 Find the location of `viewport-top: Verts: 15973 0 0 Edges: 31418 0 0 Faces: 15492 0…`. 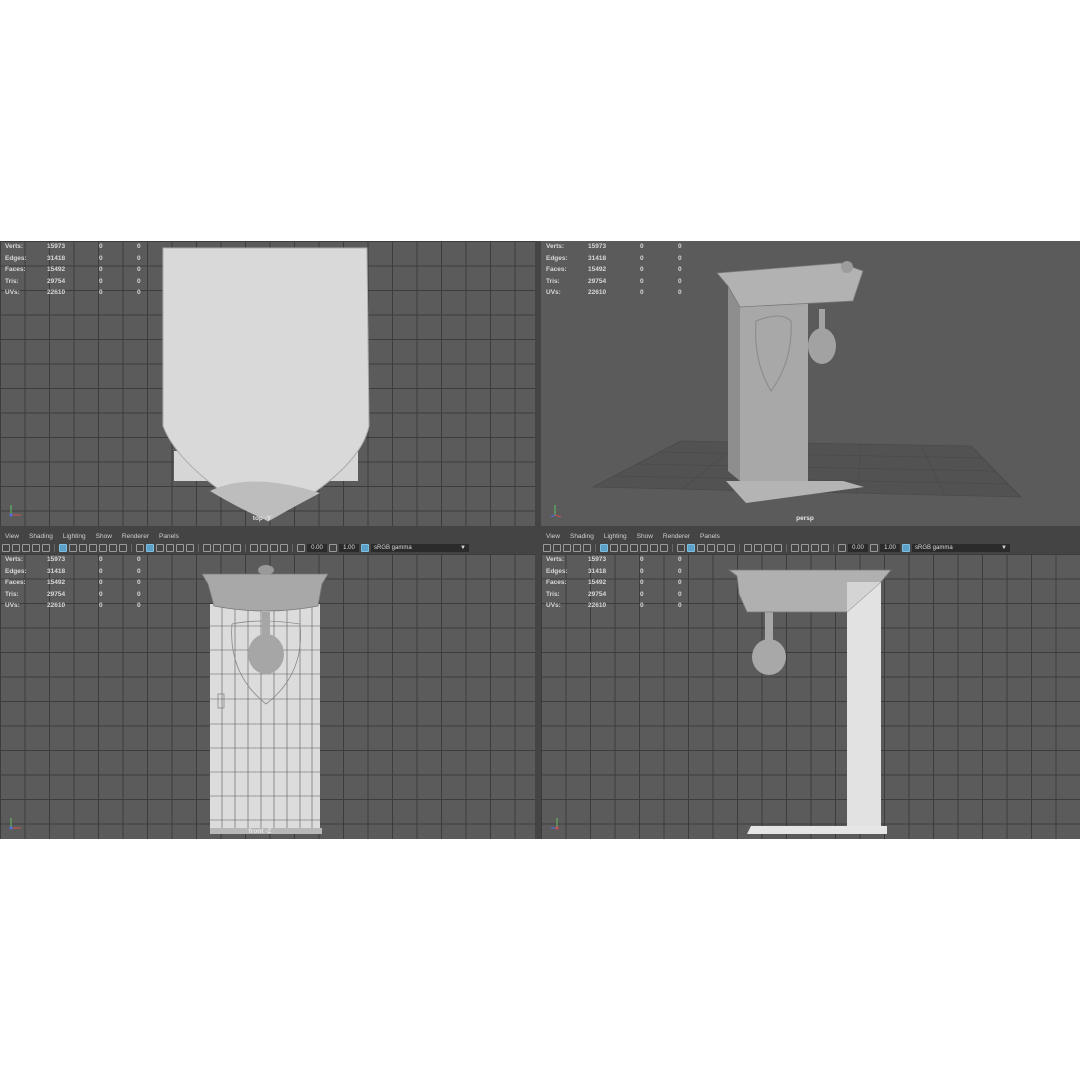

viewport-top: Verts: 15973 0 0 Edges: 31418 0 0 Faces: 15492 0… is located at coordinates (267, 383).